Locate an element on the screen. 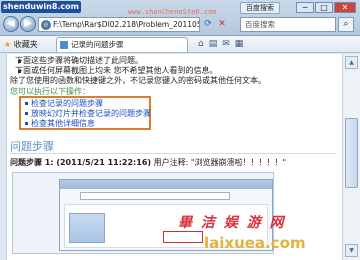 The height and width of the screenshot is (260, 360). favorites-label: 收藏夹 is located at coordinates (25, 44).